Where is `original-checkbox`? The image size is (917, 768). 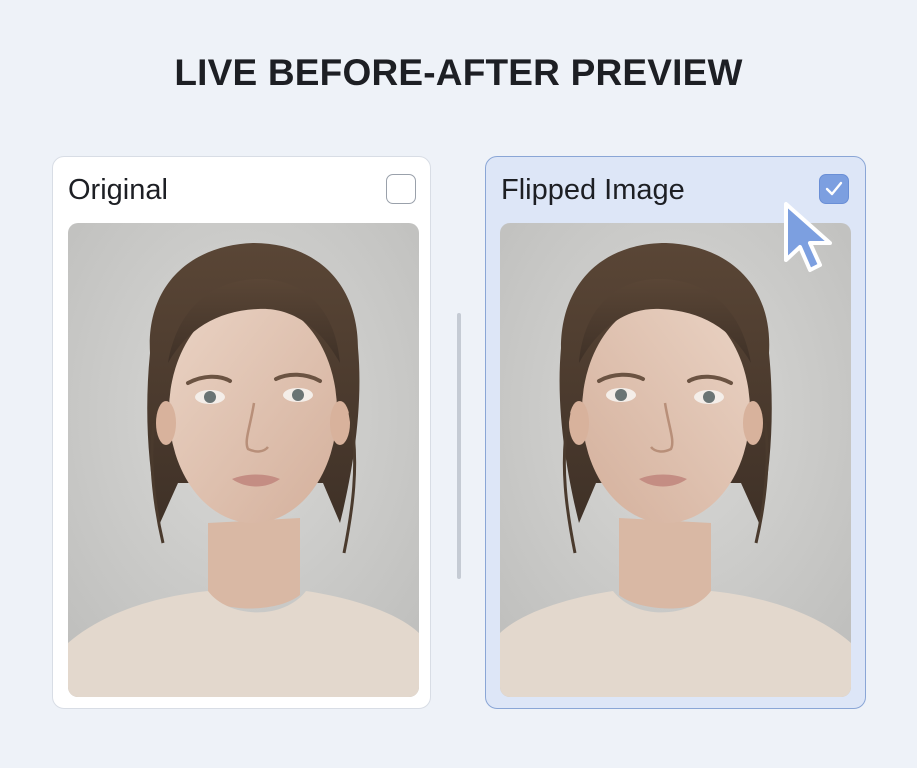 original-checkbox is located at coordinates (401, 189).